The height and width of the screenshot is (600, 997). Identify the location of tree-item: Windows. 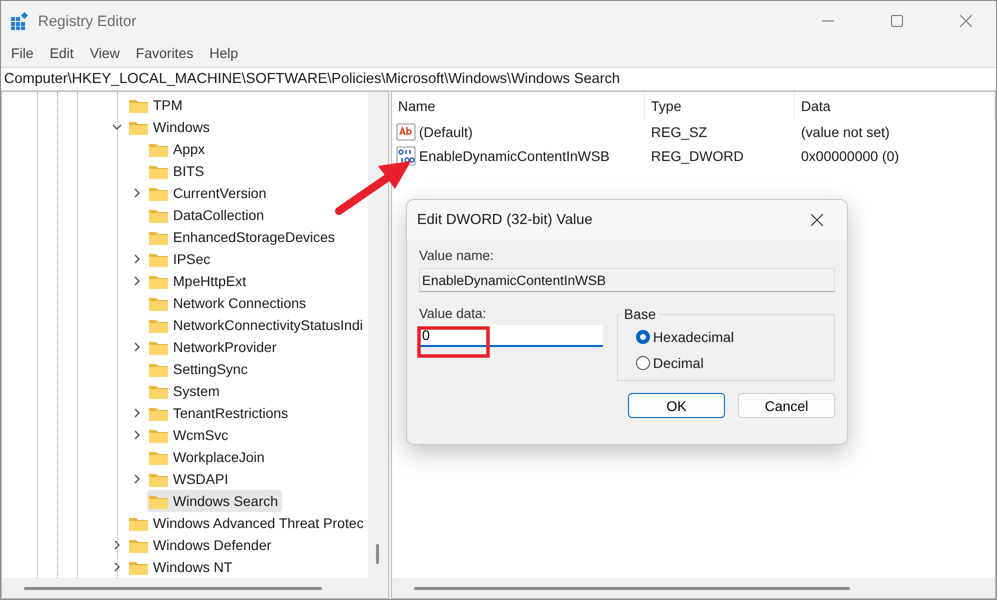
(170, 127).